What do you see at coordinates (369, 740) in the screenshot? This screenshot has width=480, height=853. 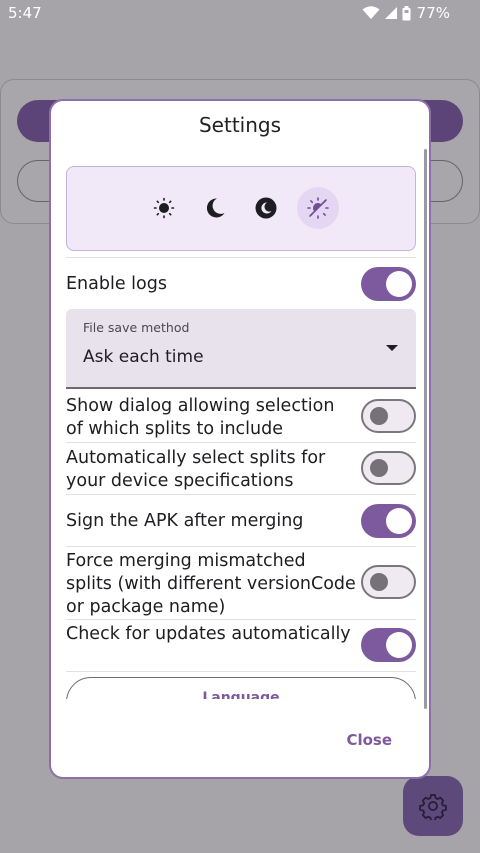 I see `close-button: Close` at bounding box center [369, 740].